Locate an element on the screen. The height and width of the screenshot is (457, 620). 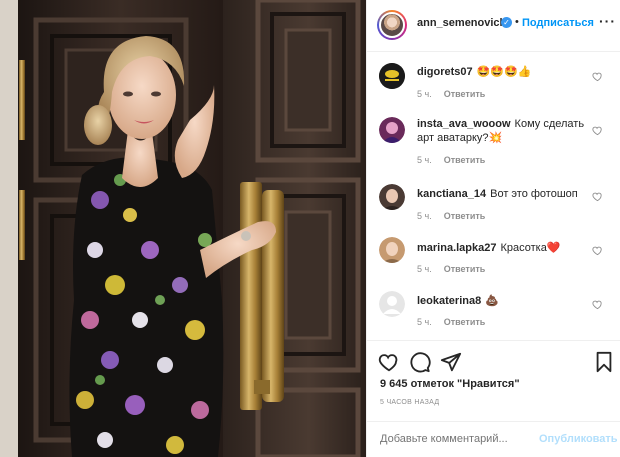
comment-username: insta_ava_wooow is located at coordinates (464, 124).